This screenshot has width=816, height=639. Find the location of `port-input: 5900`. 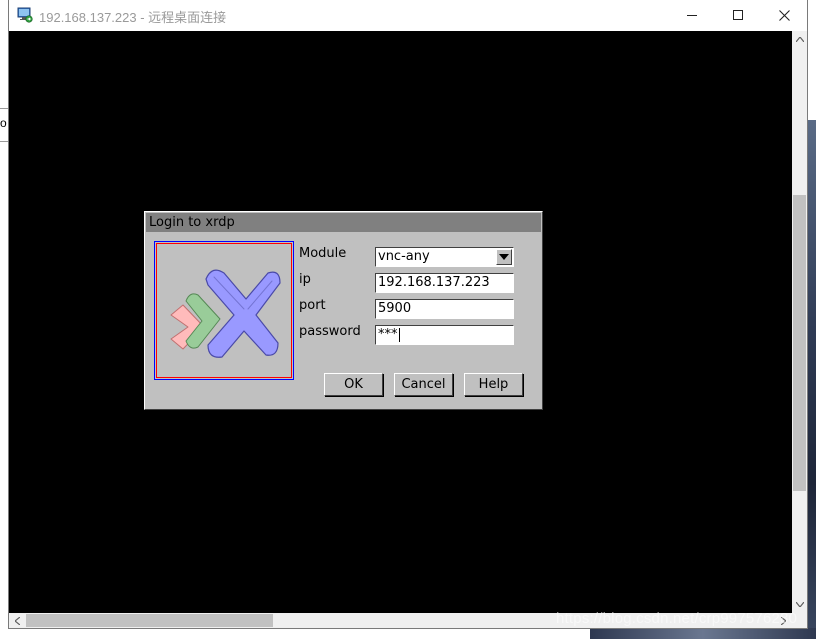

port-input: 5900 is located at coordinates (444, 309).